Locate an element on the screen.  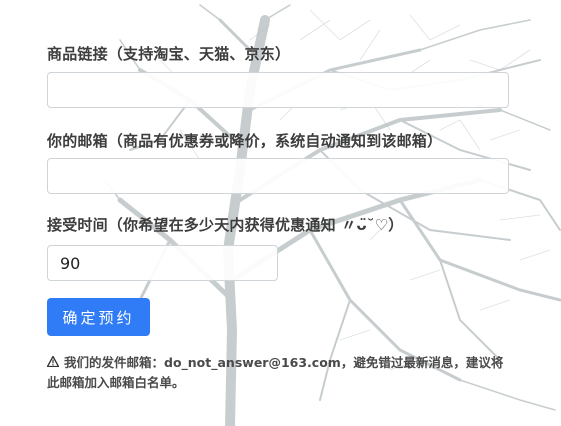
days-input is located at coordinates (162, 263).